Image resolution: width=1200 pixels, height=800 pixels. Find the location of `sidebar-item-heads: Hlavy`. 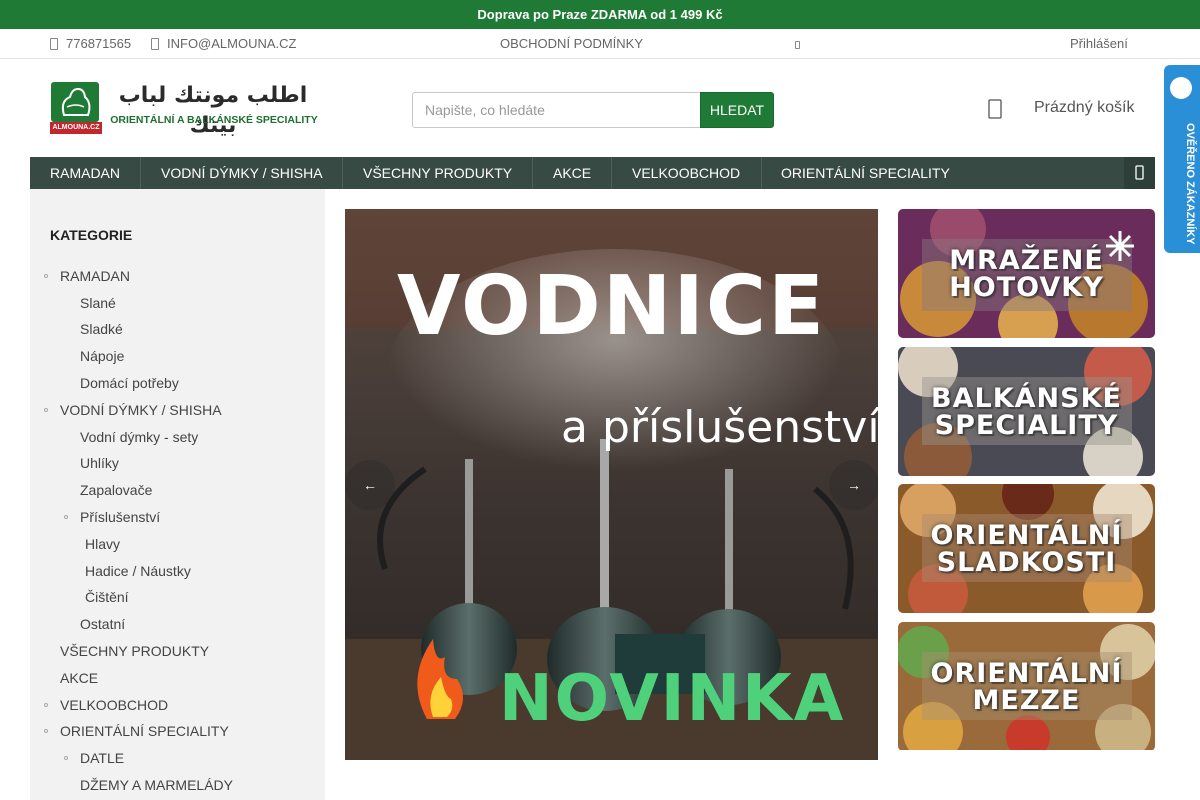

sidebar-item-heads: Hlavy is located at coordinates (102, 544).